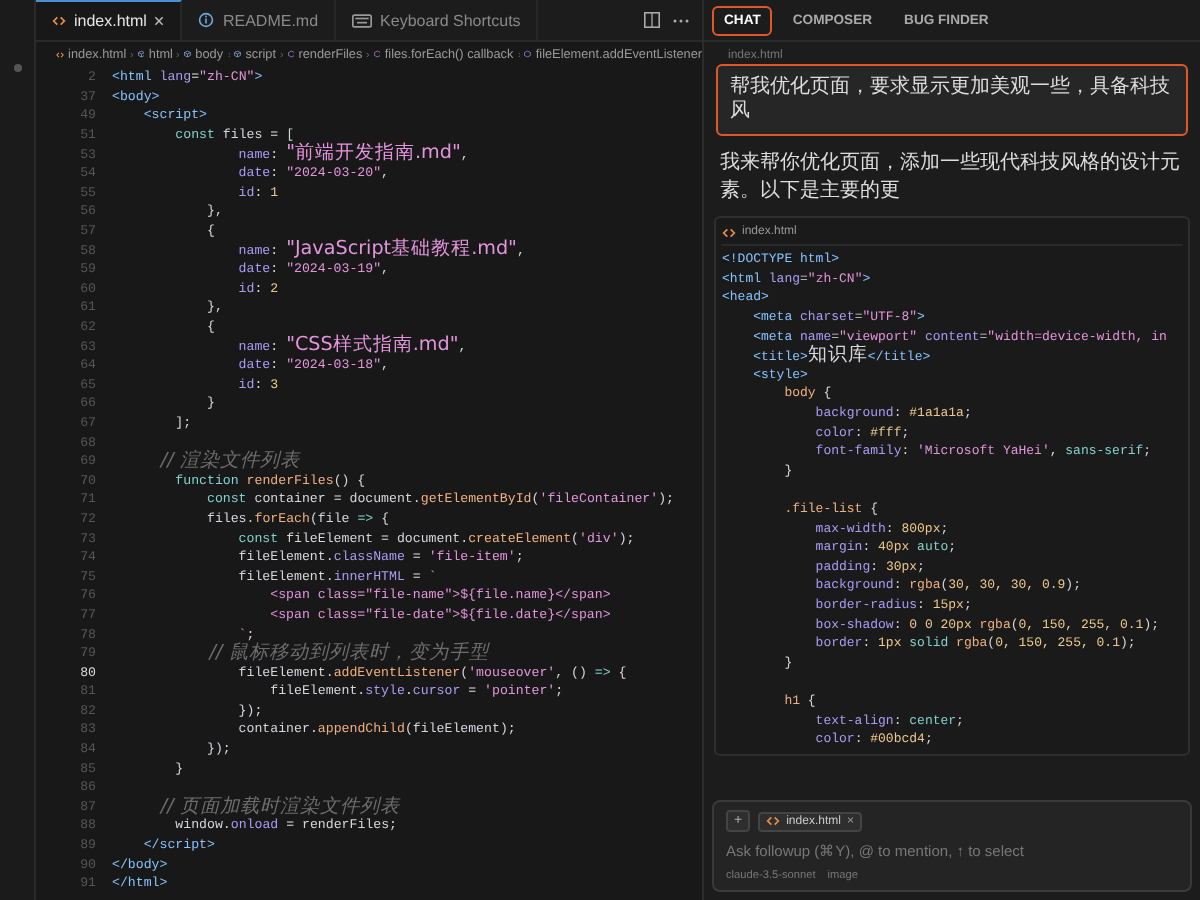  I want to click on more-icon, so click(681, 20).